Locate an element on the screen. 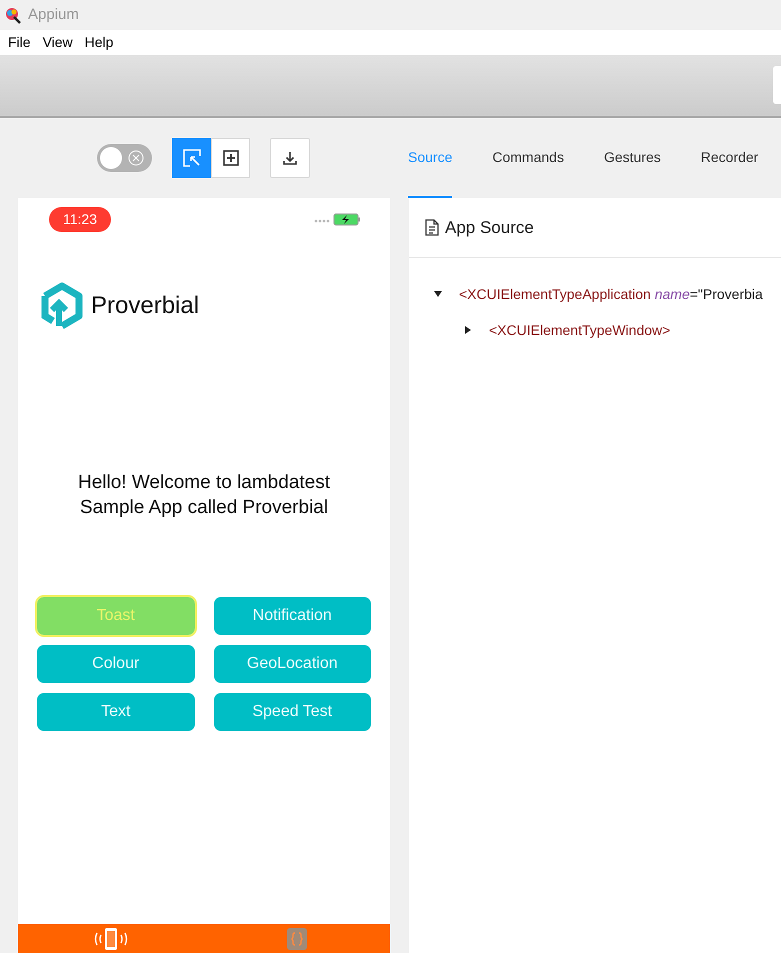  window-title: Appium is located at coordinates (53, 14).